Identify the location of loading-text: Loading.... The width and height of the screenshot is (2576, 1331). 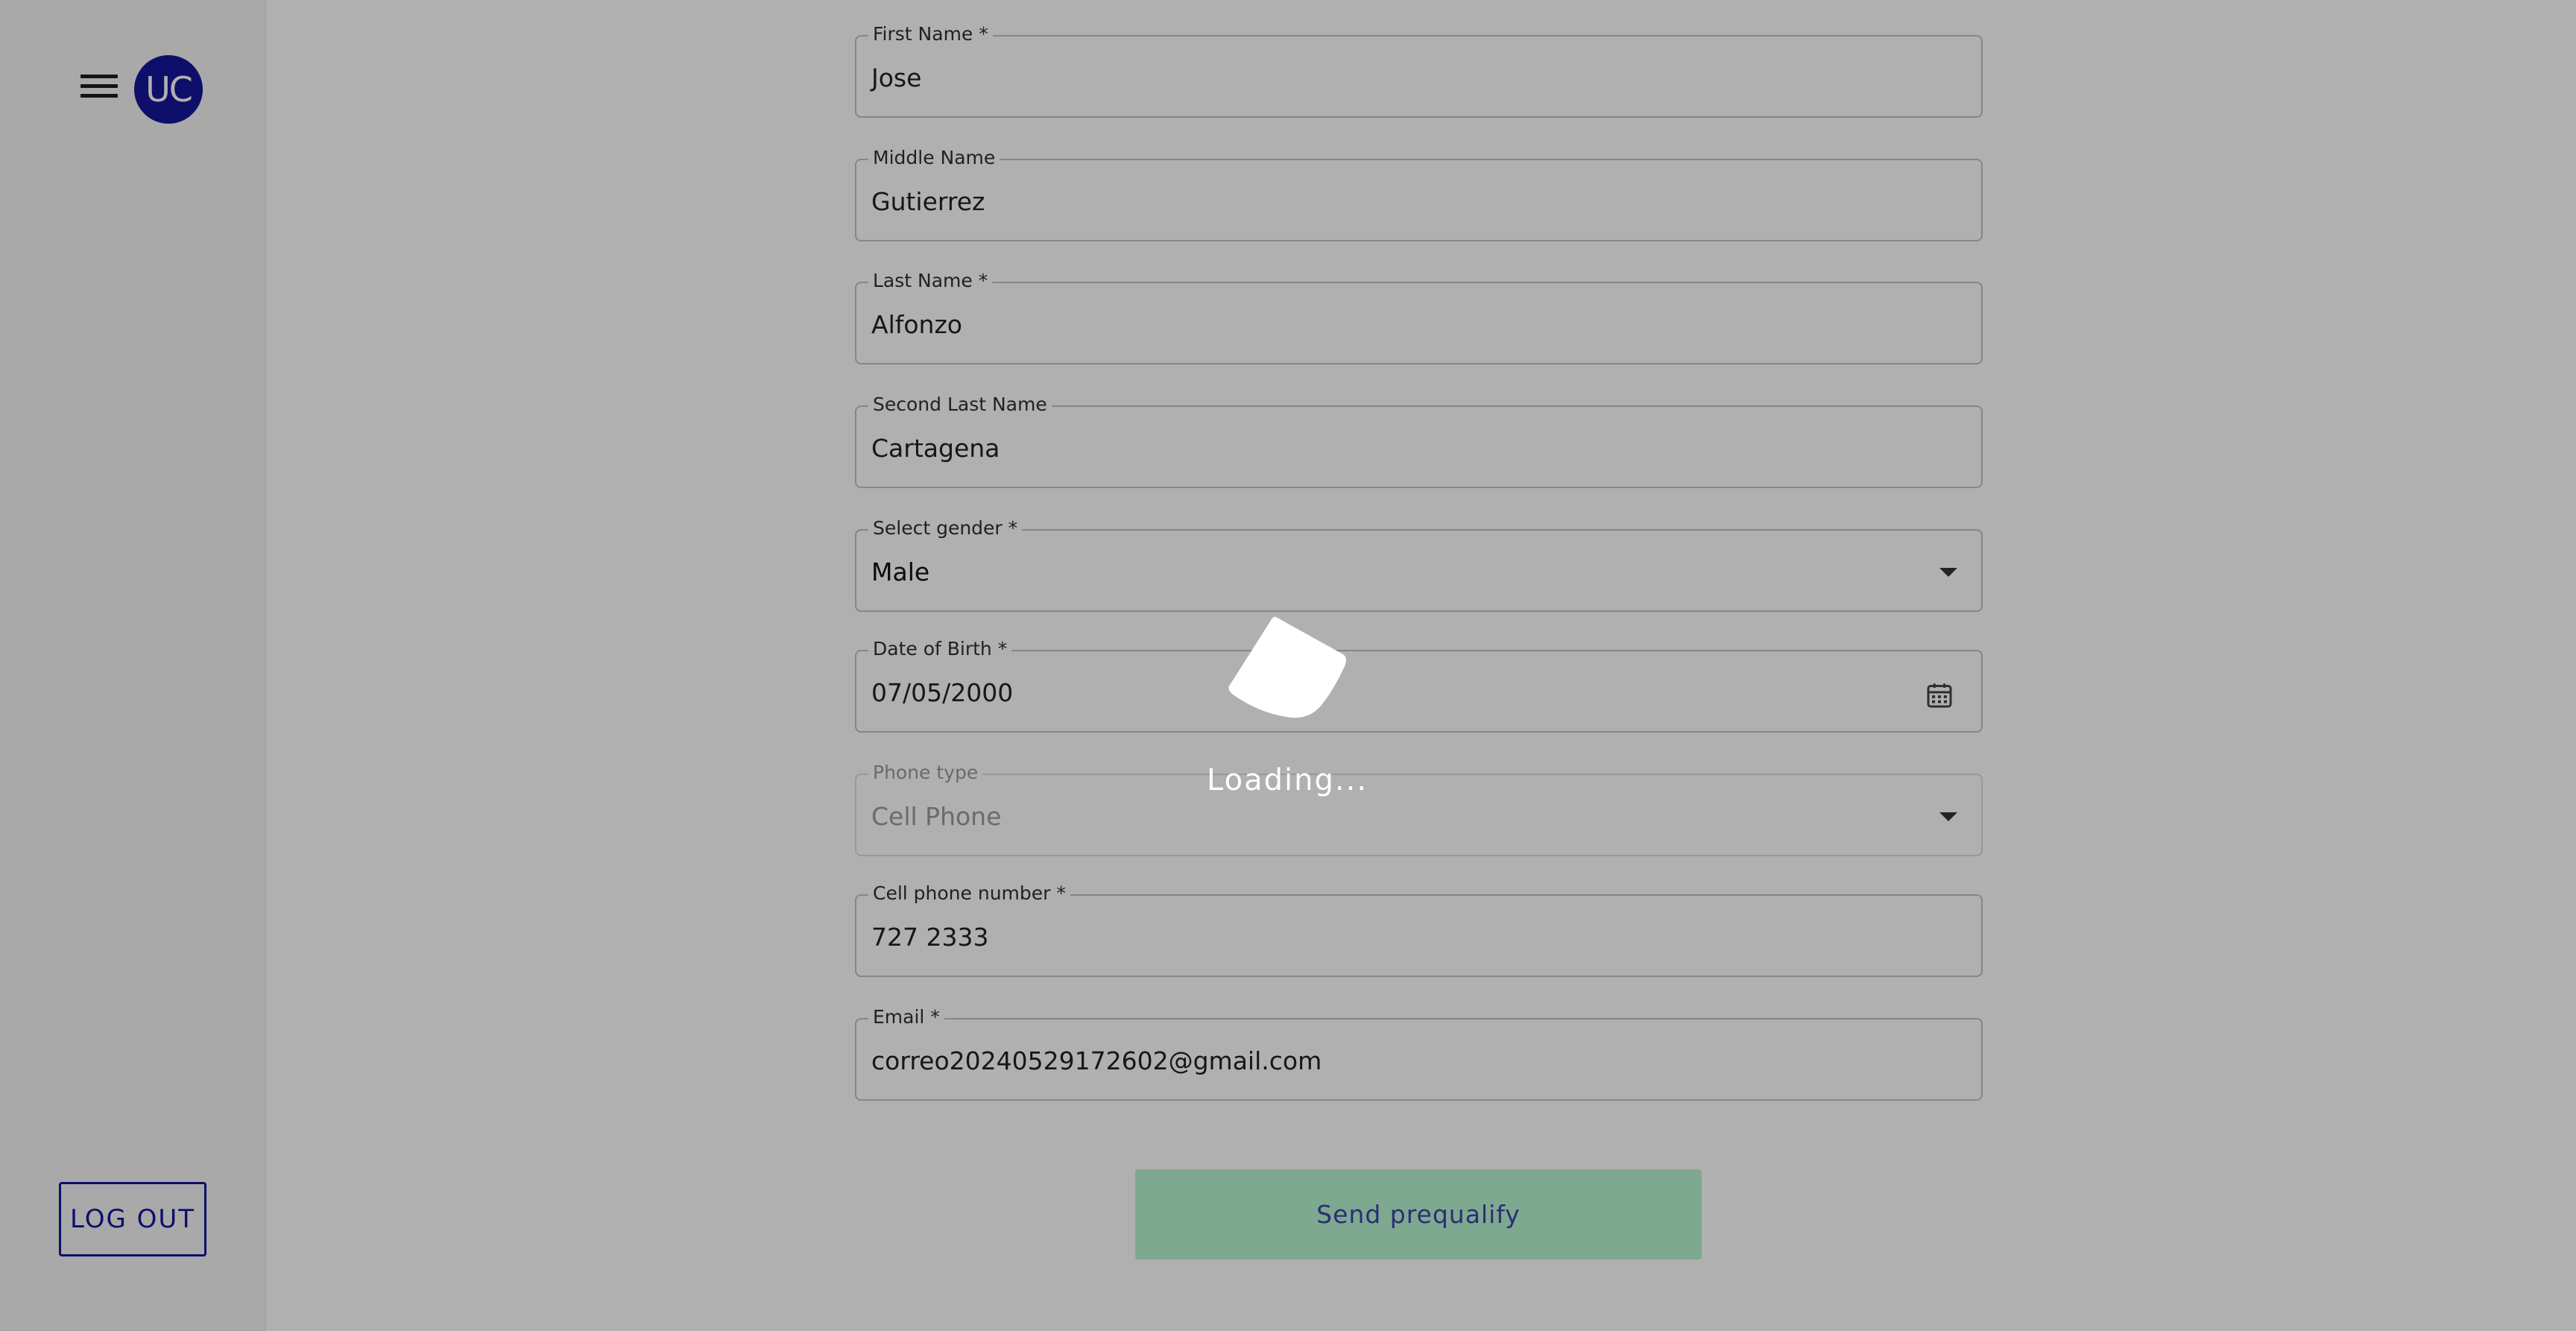
(1287, 780).